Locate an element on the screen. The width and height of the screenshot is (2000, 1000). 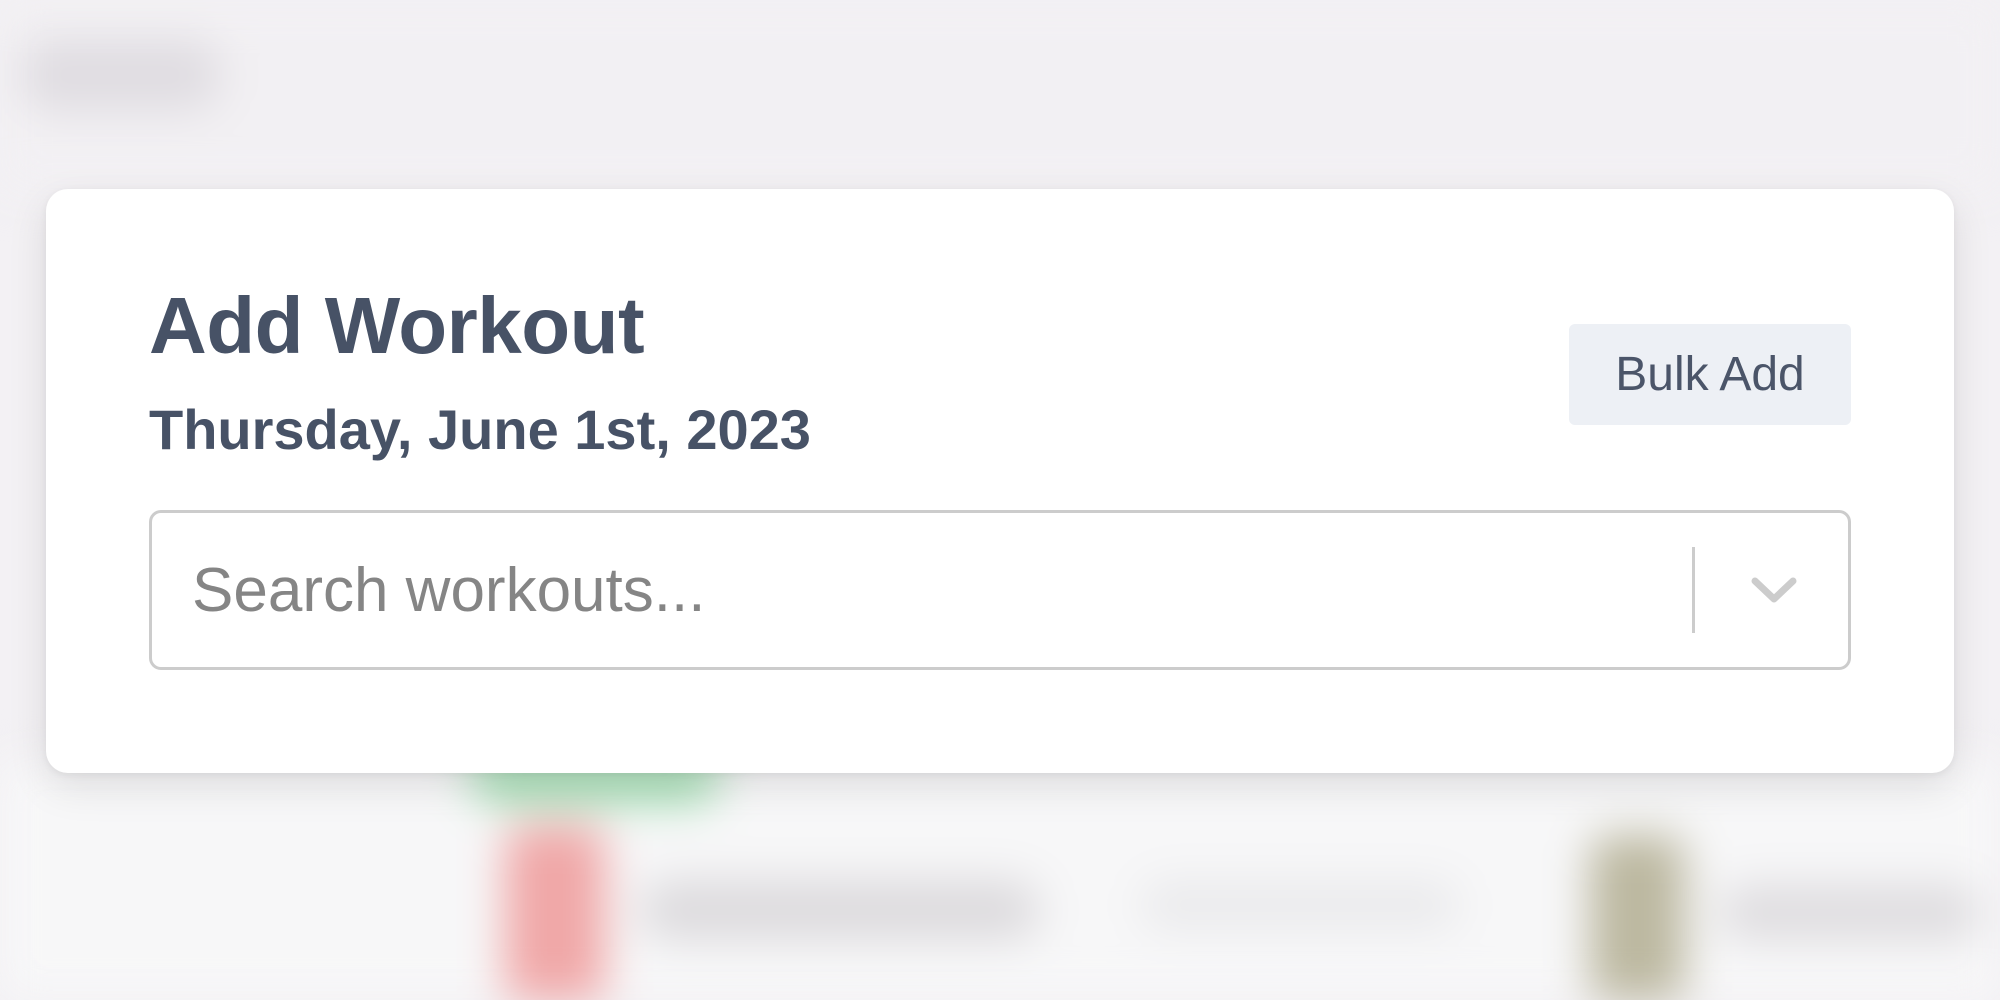
workout-search-select is located at coordinates (1000, 590).